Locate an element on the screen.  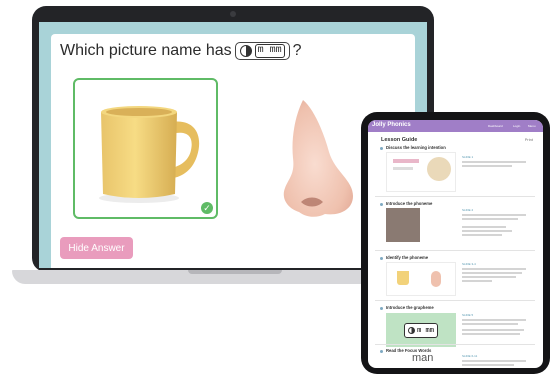
app-logo: Jolly Phonics is located at coordinates (391, 125).